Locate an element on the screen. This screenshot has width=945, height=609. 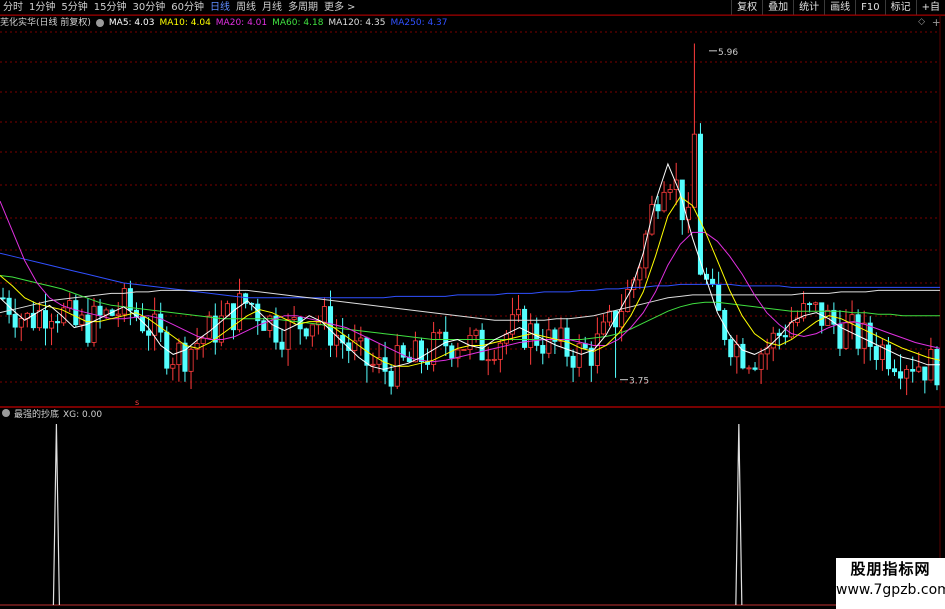
indicator-value: XG: 0.00 is located at coordinates (83, 415).